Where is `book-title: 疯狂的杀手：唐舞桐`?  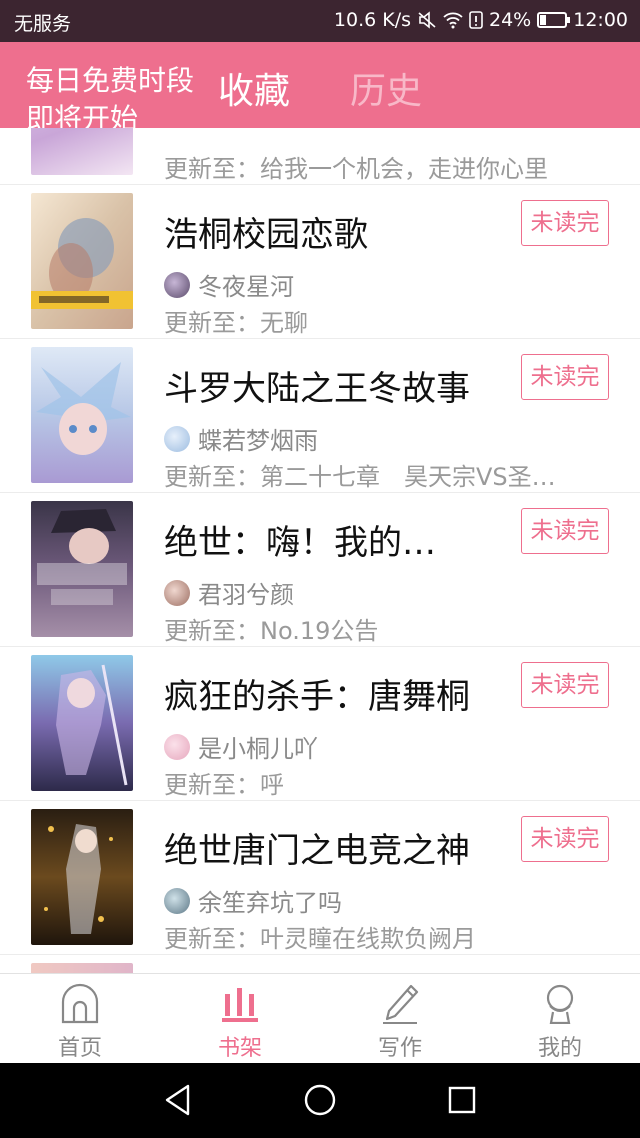
book-title: 疯狂的杀手：唐舞桐 is located at coordinates (317, 697).